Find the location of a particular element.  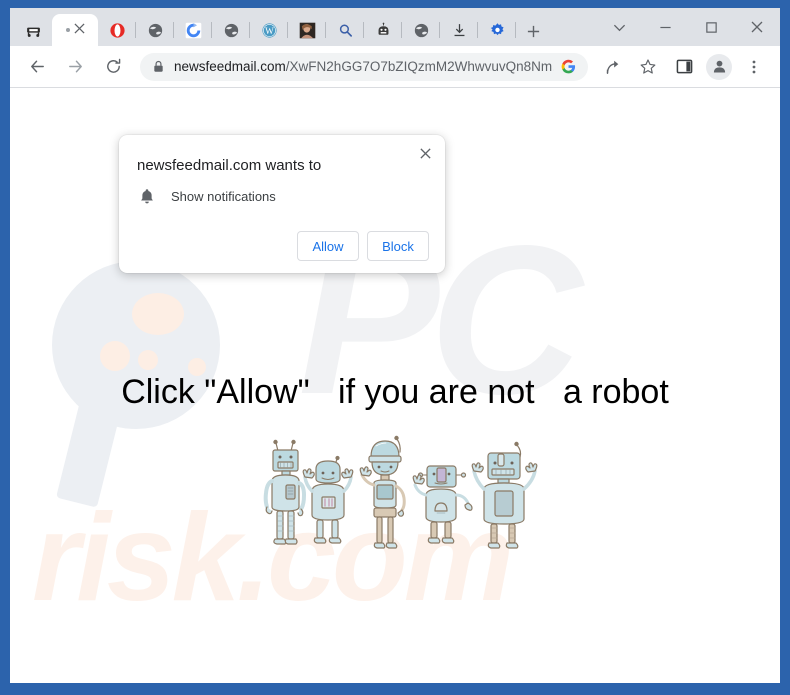

download-icon is located at coordinates (459, 30).